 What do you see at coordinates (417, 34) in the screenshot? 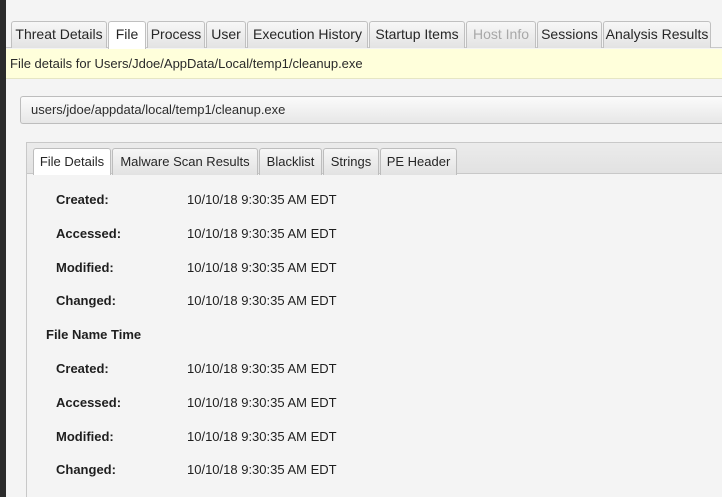
I see `tab-startup-items: Startup Items` at bounding box center [417, 34].